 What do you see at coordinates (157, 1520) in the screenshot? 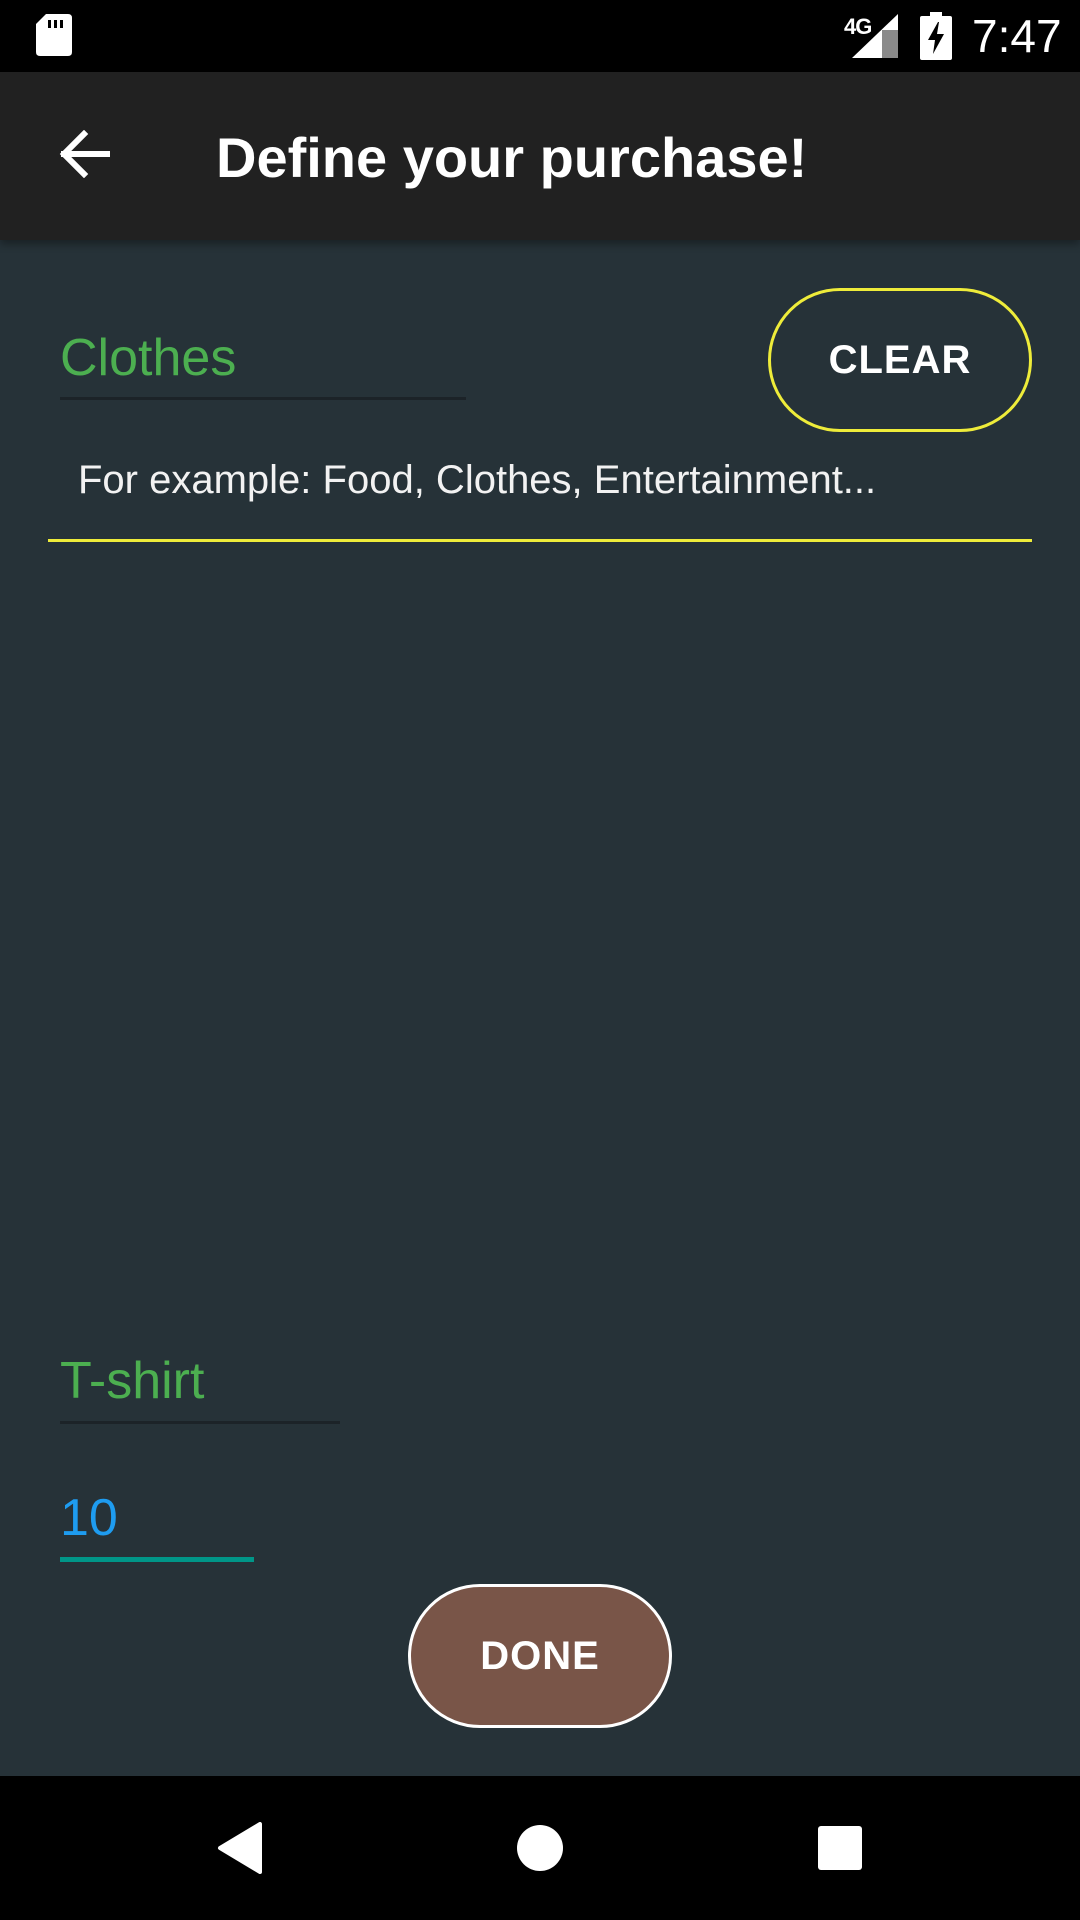
I see `price-input` at bounding box center [157, 1520].